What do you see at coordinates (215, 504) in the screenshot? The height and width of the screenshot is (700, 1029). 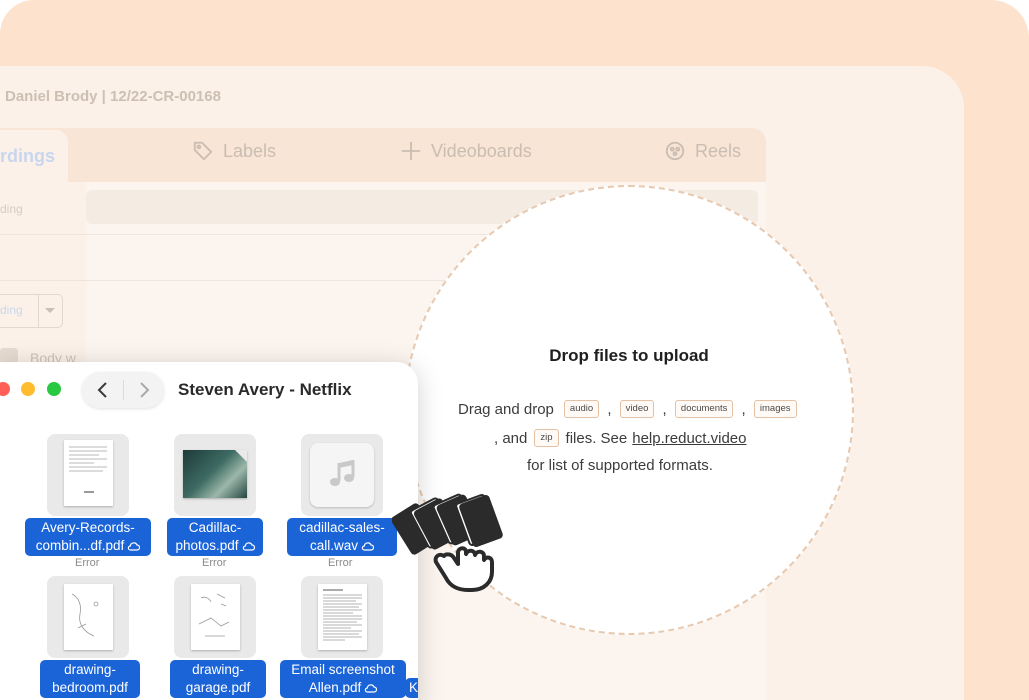 I see `file-item: Cadillac- photos.pdf Error` at bounding box center [215, 504].